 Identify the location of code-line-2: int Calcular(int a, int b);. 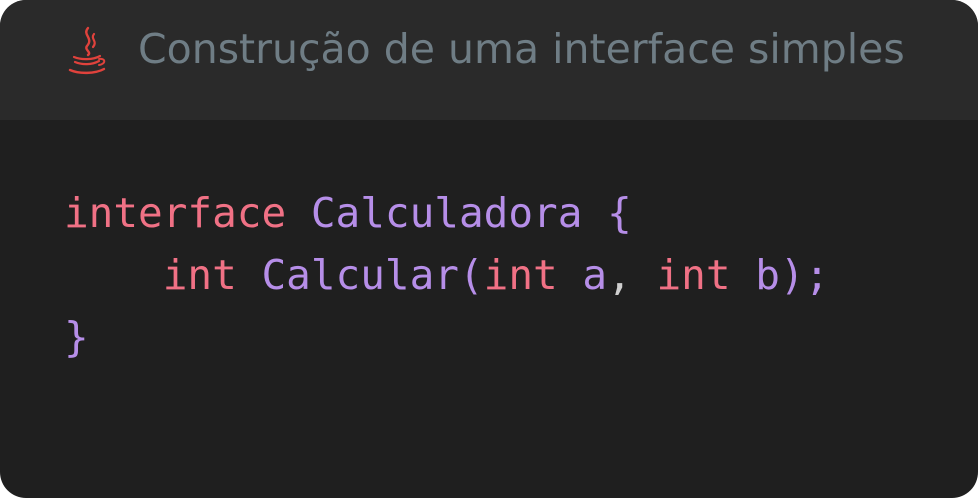
(447, 275).